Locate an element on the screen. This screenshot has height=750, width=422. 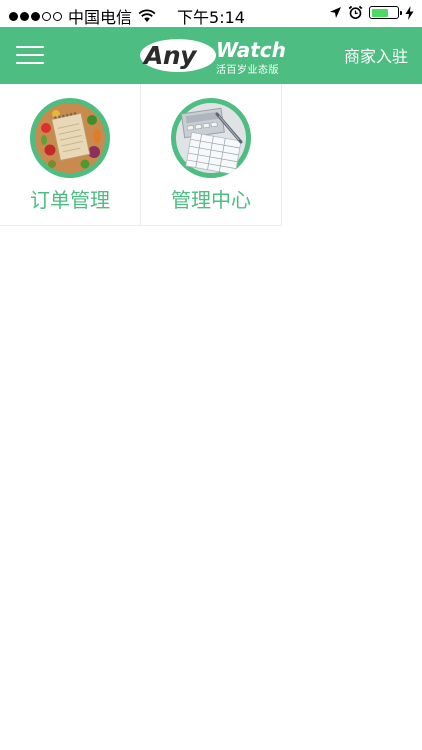
notebook-vegetables-icon is located at coordinates (70, 138).